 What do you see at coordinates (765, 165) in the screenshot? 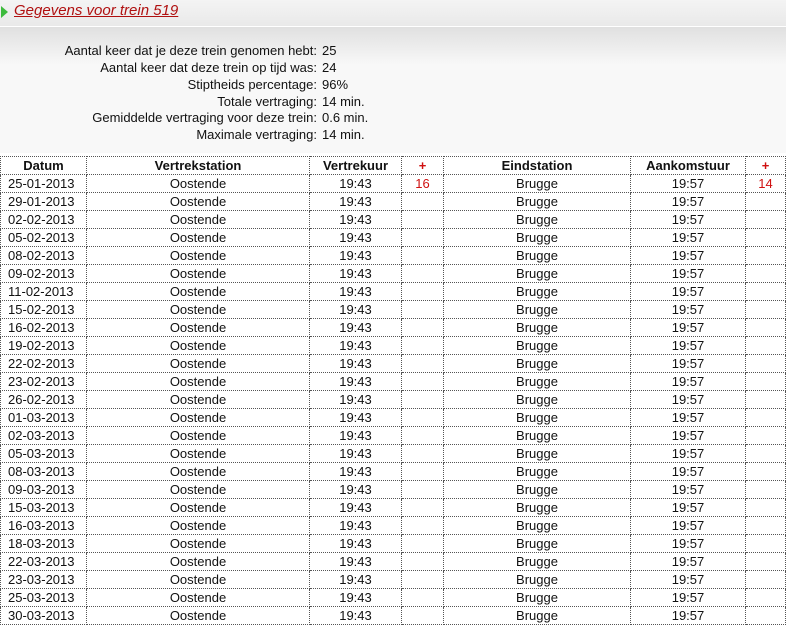
I see `column-header-arrival-delay: +` at bounding box center [765, 165].